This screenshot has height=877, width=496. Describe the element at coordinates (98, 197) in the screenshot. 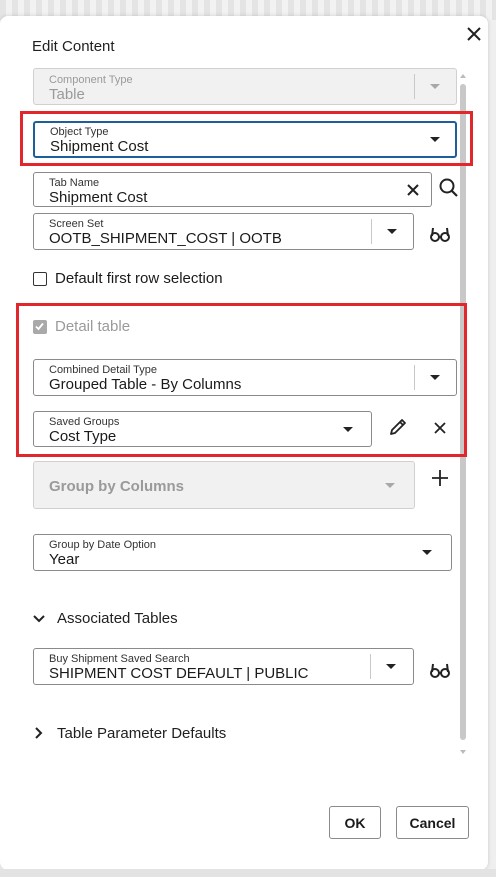

I see `tab-name-value: Shipment Cost` at that location.